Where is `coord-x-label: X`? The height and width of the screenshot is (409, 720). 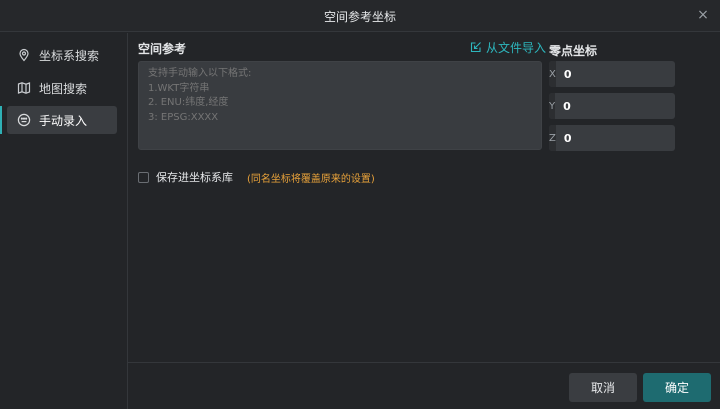 coord-x-label: X is located at coordinates (552, 74).